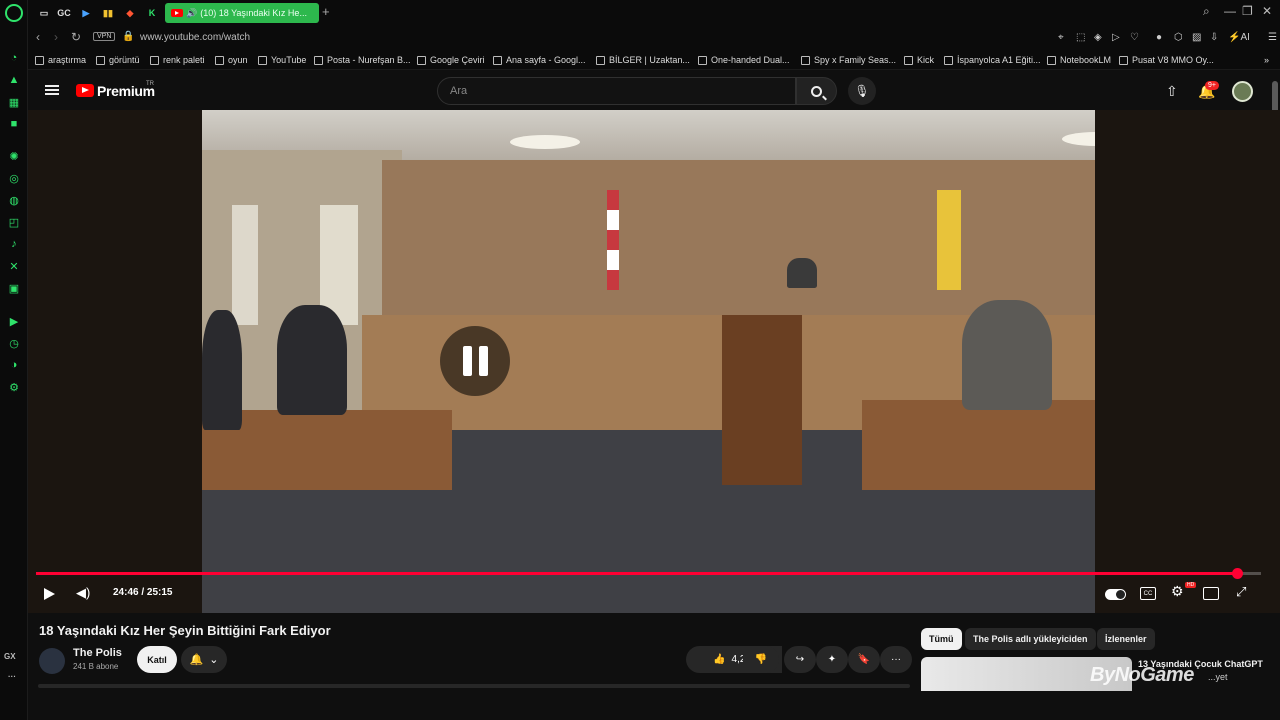 The width and height of the screenshot is (1280, 720). I want to click on theater-mode-icon, so click(1211, 593).